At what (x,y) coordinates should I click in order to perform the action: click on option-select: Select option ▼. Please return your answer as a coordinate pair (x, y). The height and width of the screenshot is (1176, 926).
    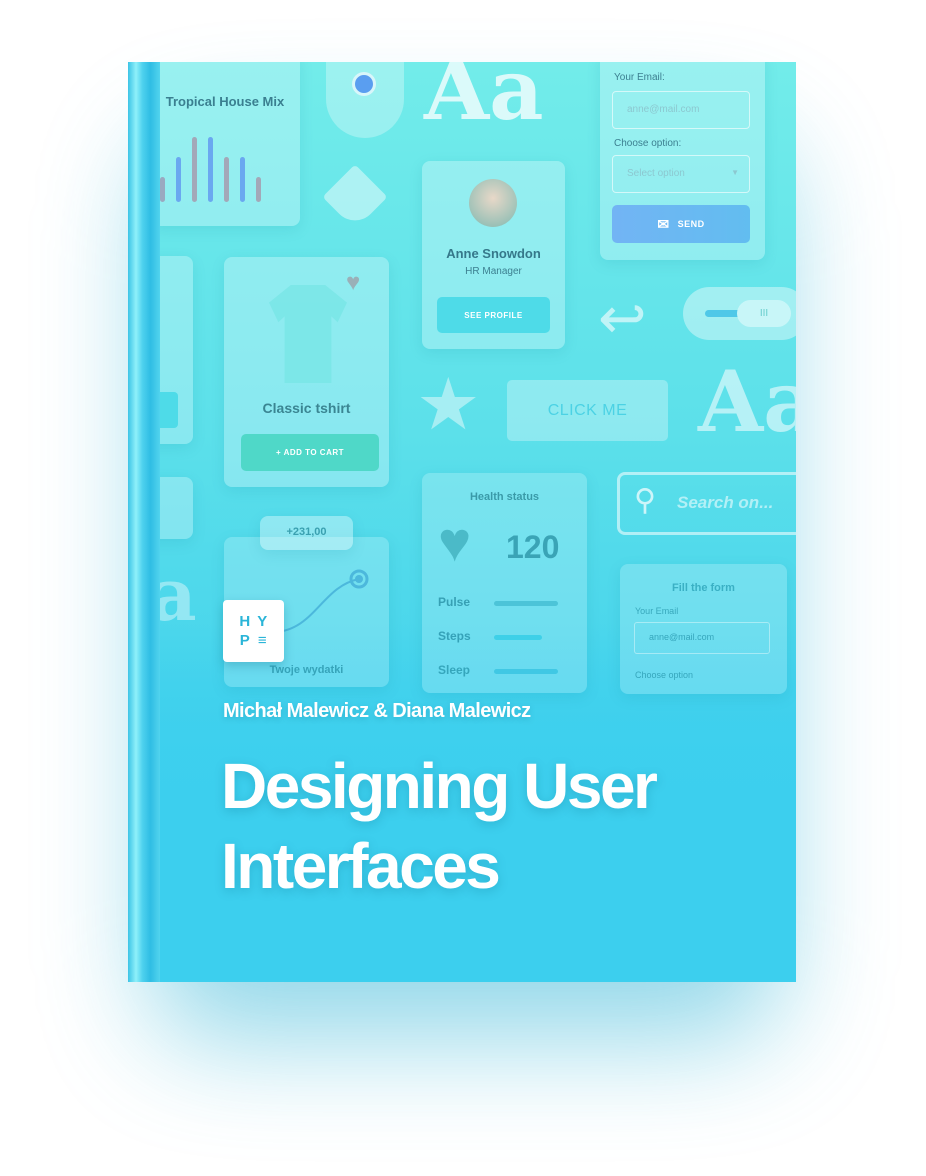
    Looking at the image, I should click on (681, 174).